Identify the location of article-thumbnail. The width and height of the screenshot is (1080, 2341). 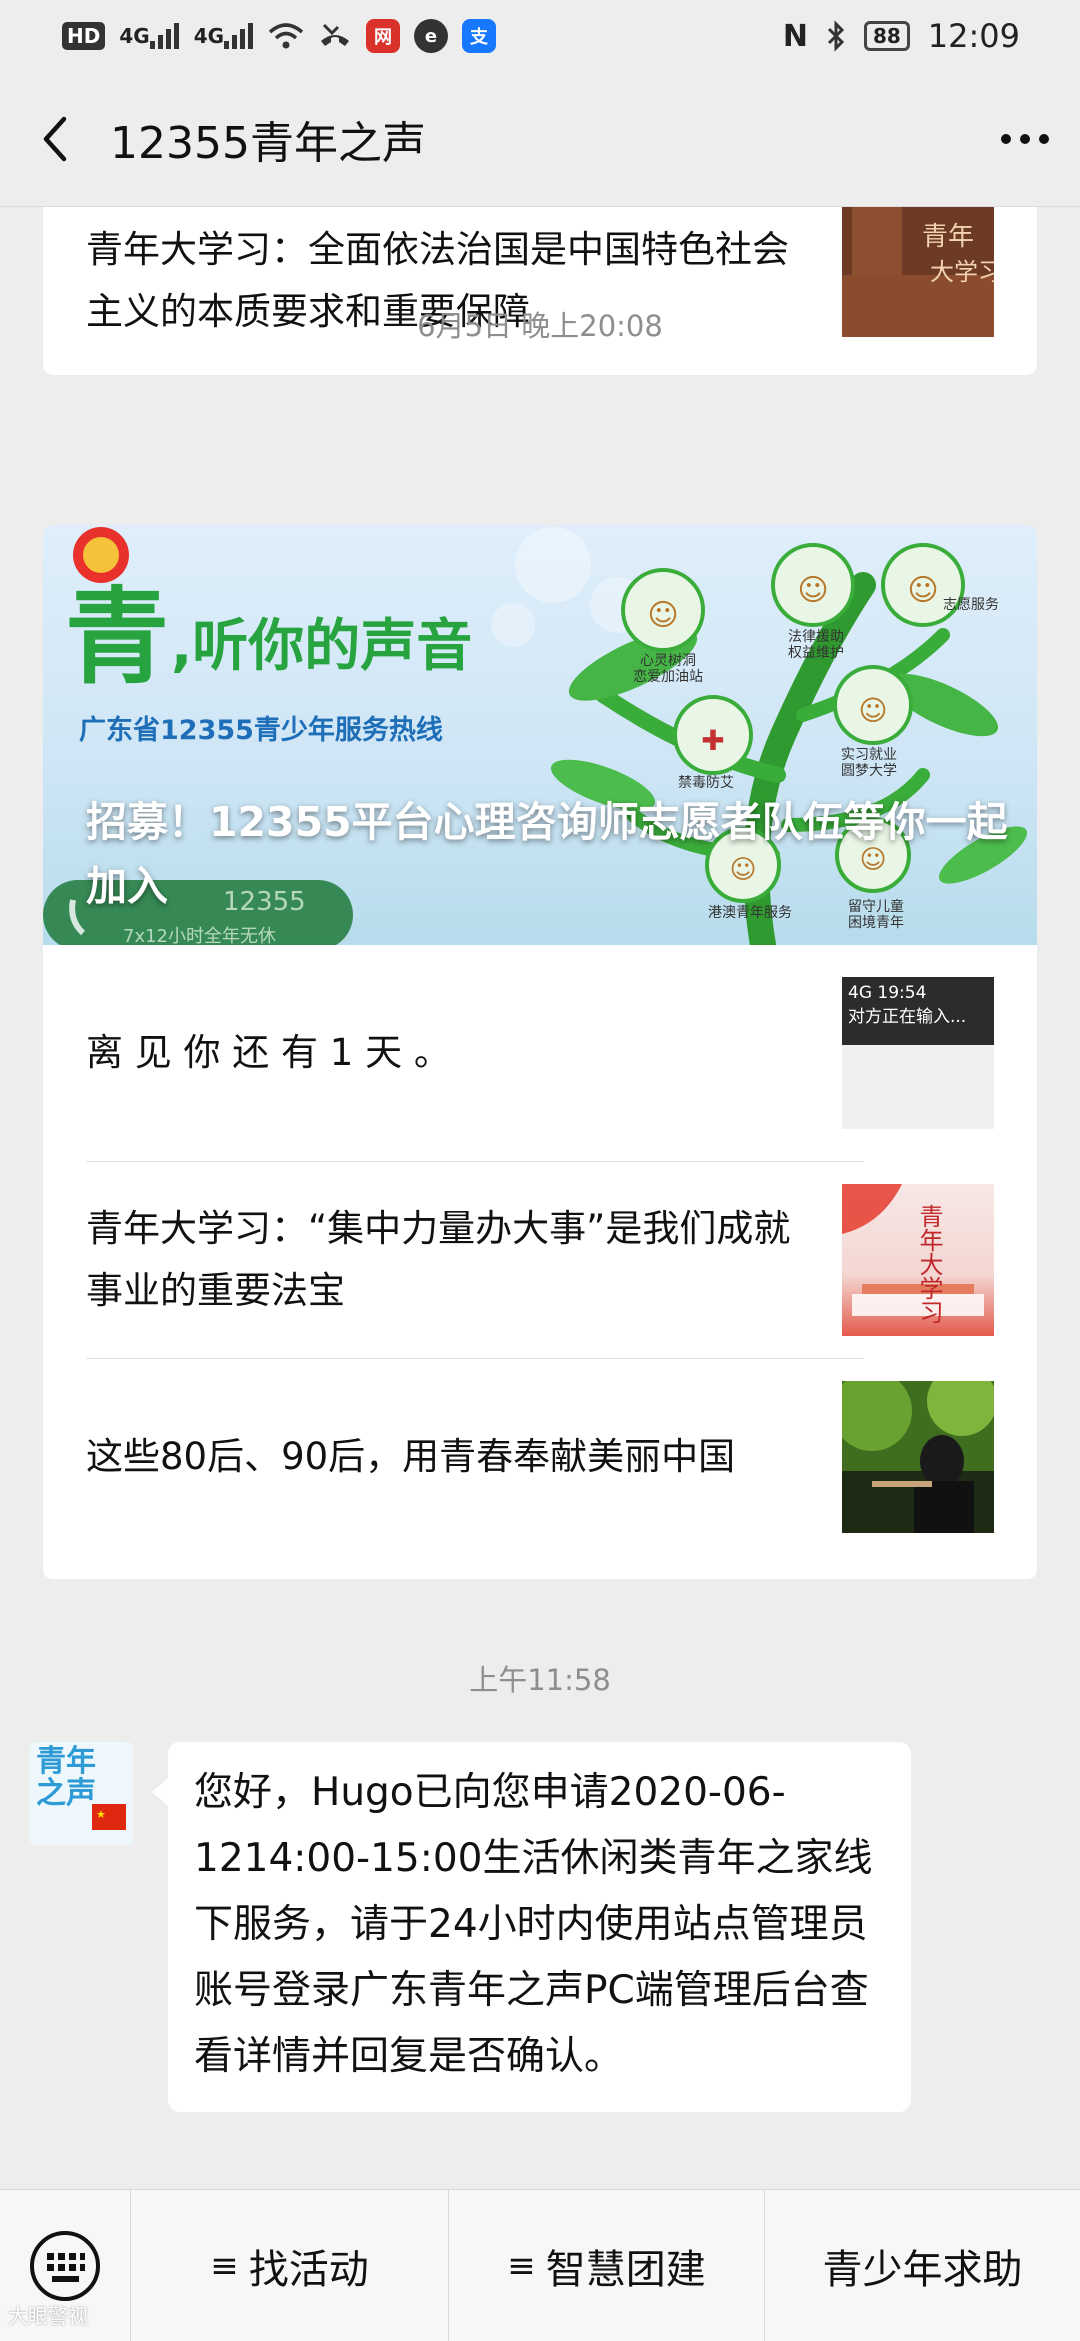
(918, 1457).